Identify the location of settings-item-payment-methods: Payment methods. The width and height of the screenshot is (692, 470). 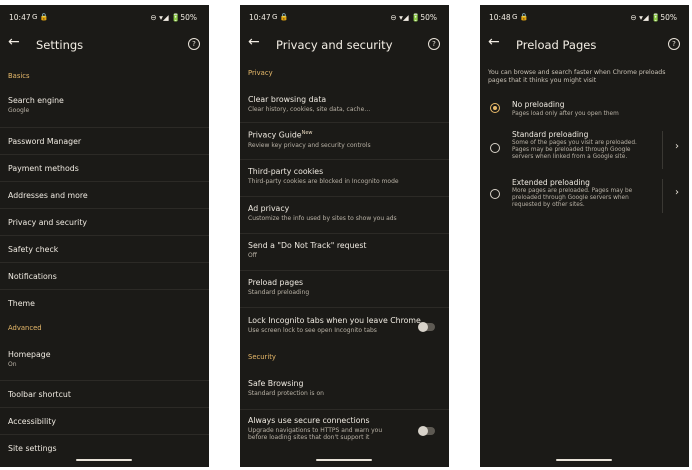
(104, 167).